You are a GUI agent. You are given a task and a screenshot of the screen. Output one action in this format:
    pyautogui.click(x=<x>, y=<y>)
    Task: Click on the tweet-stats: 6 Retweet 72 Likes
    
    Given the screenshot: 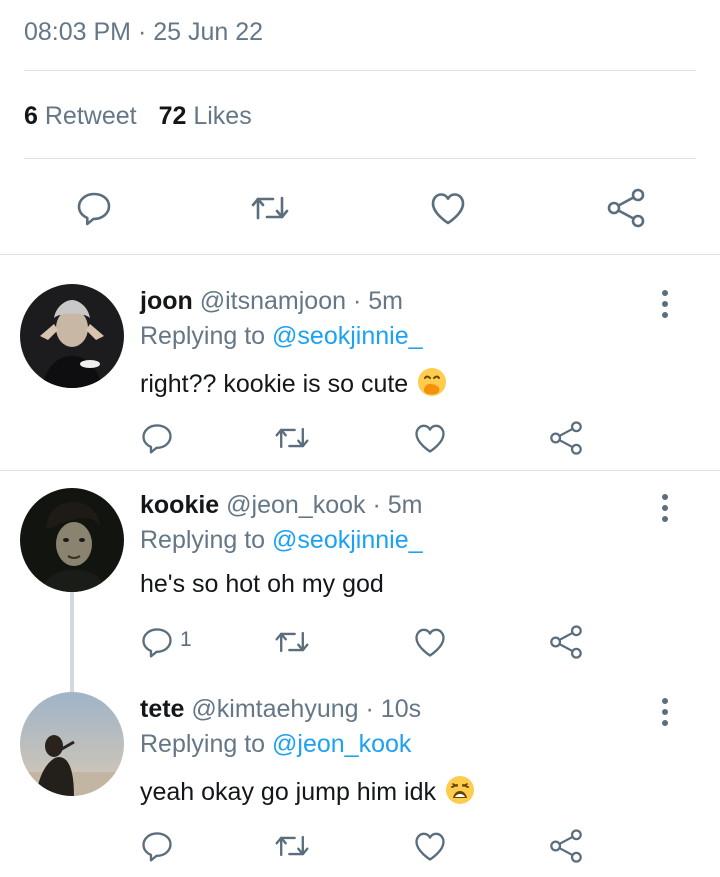 What is the action you would take?
    pyautogui.click(x=138, y=116)
    